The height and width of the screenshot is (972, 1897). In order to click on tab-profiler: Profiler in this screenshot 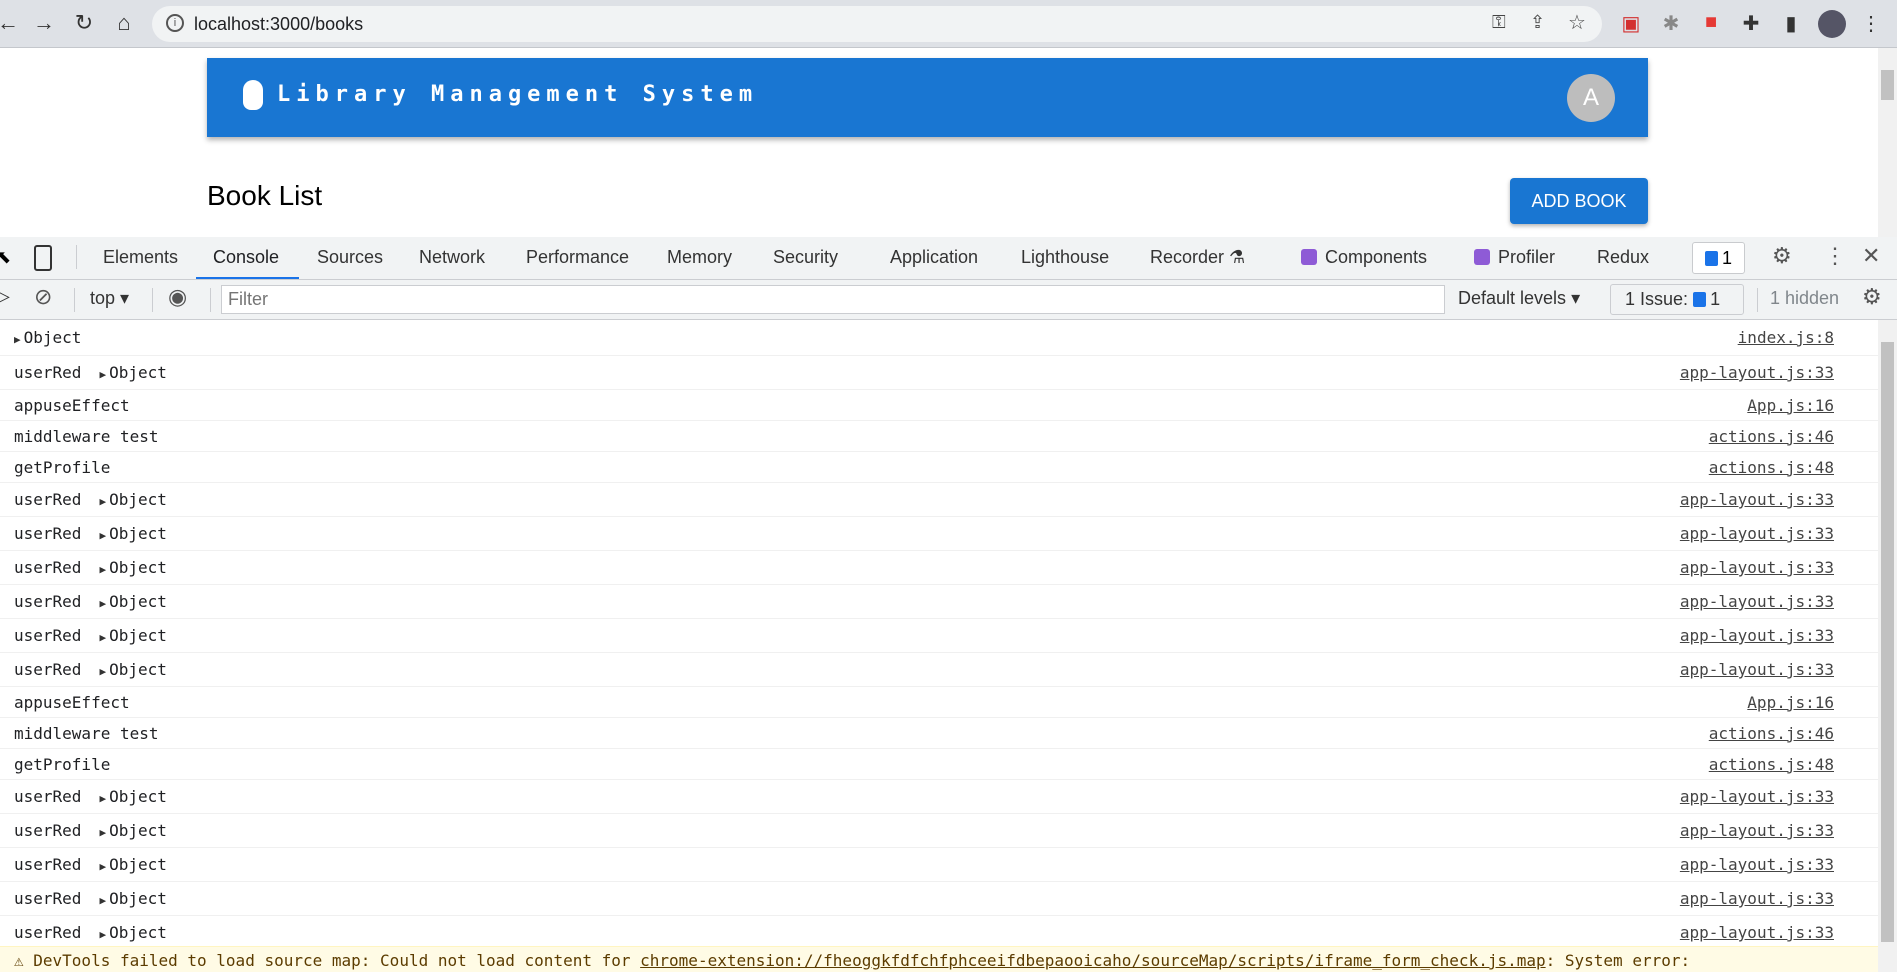, I will do `click(1514, 257)`.